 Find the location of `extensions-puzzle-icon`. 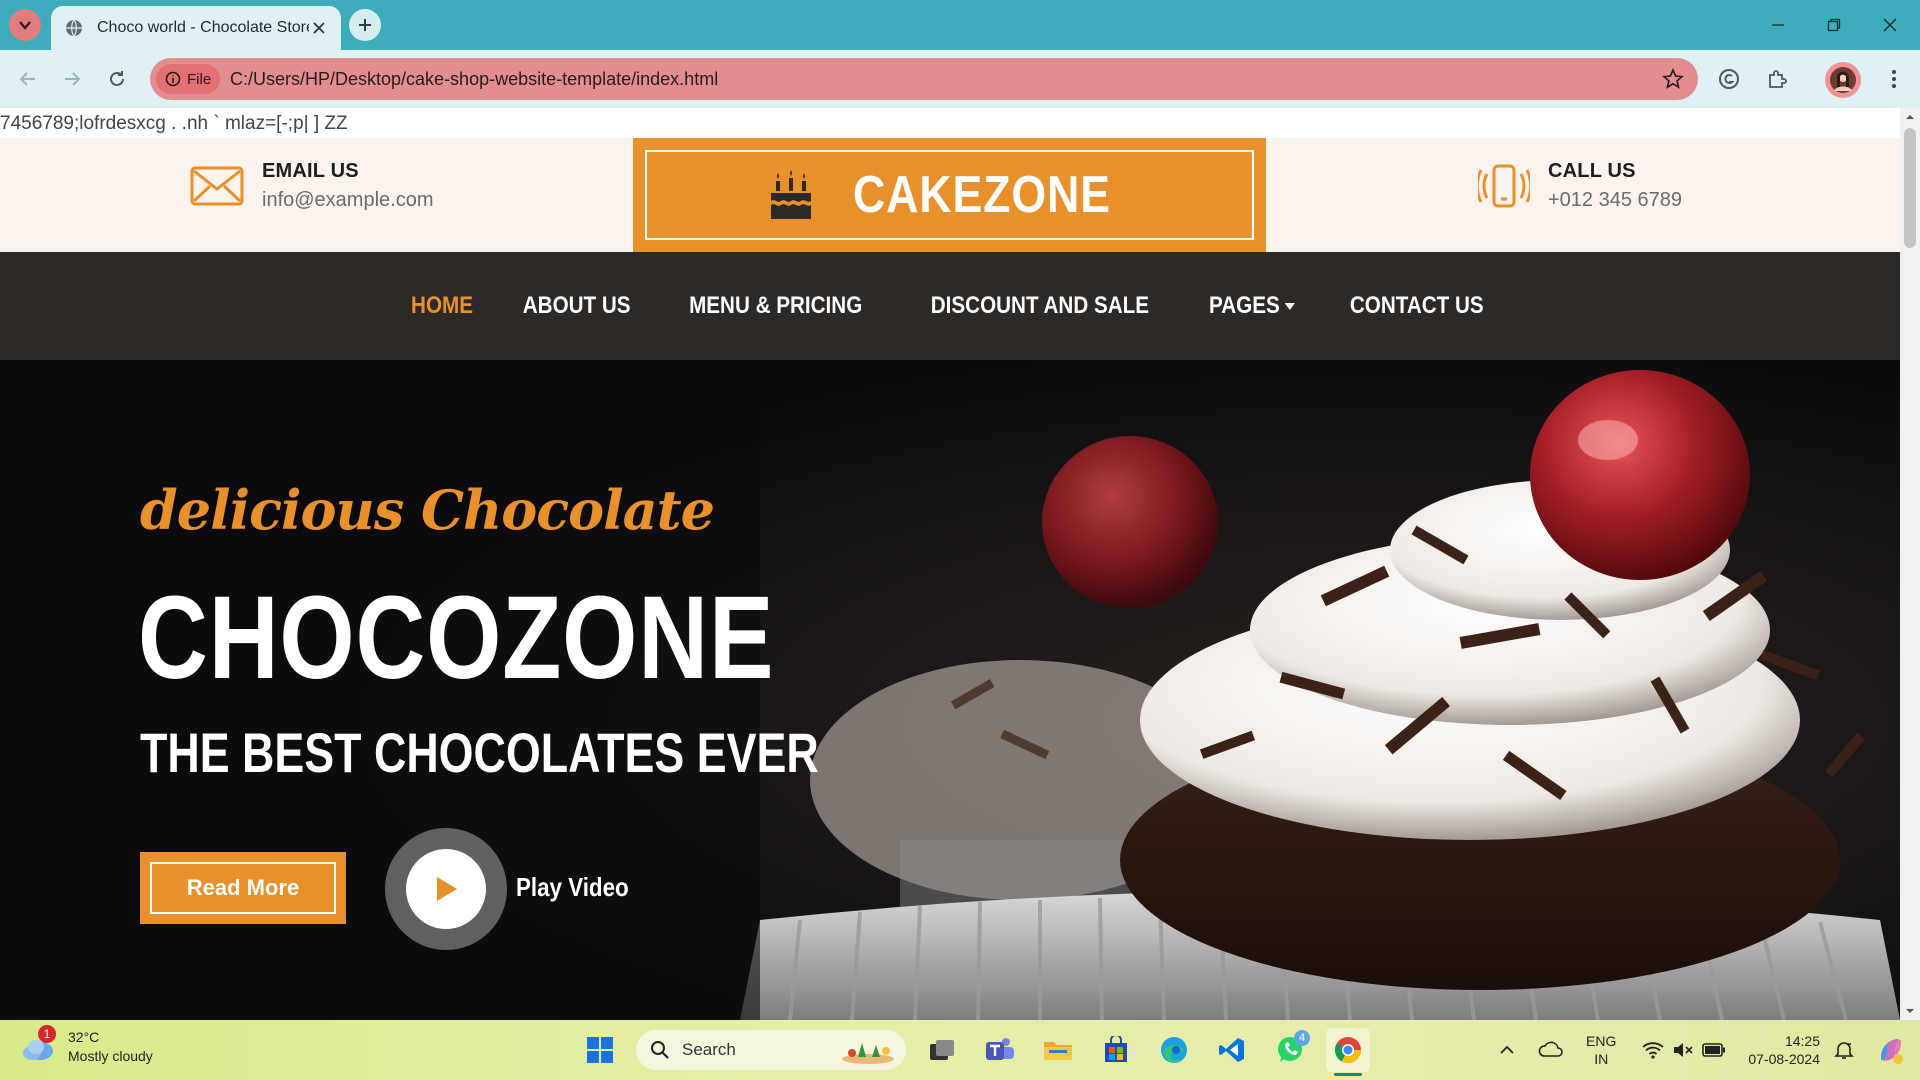

extensions-puzzle-icon is located at coordinates (1777, 79).